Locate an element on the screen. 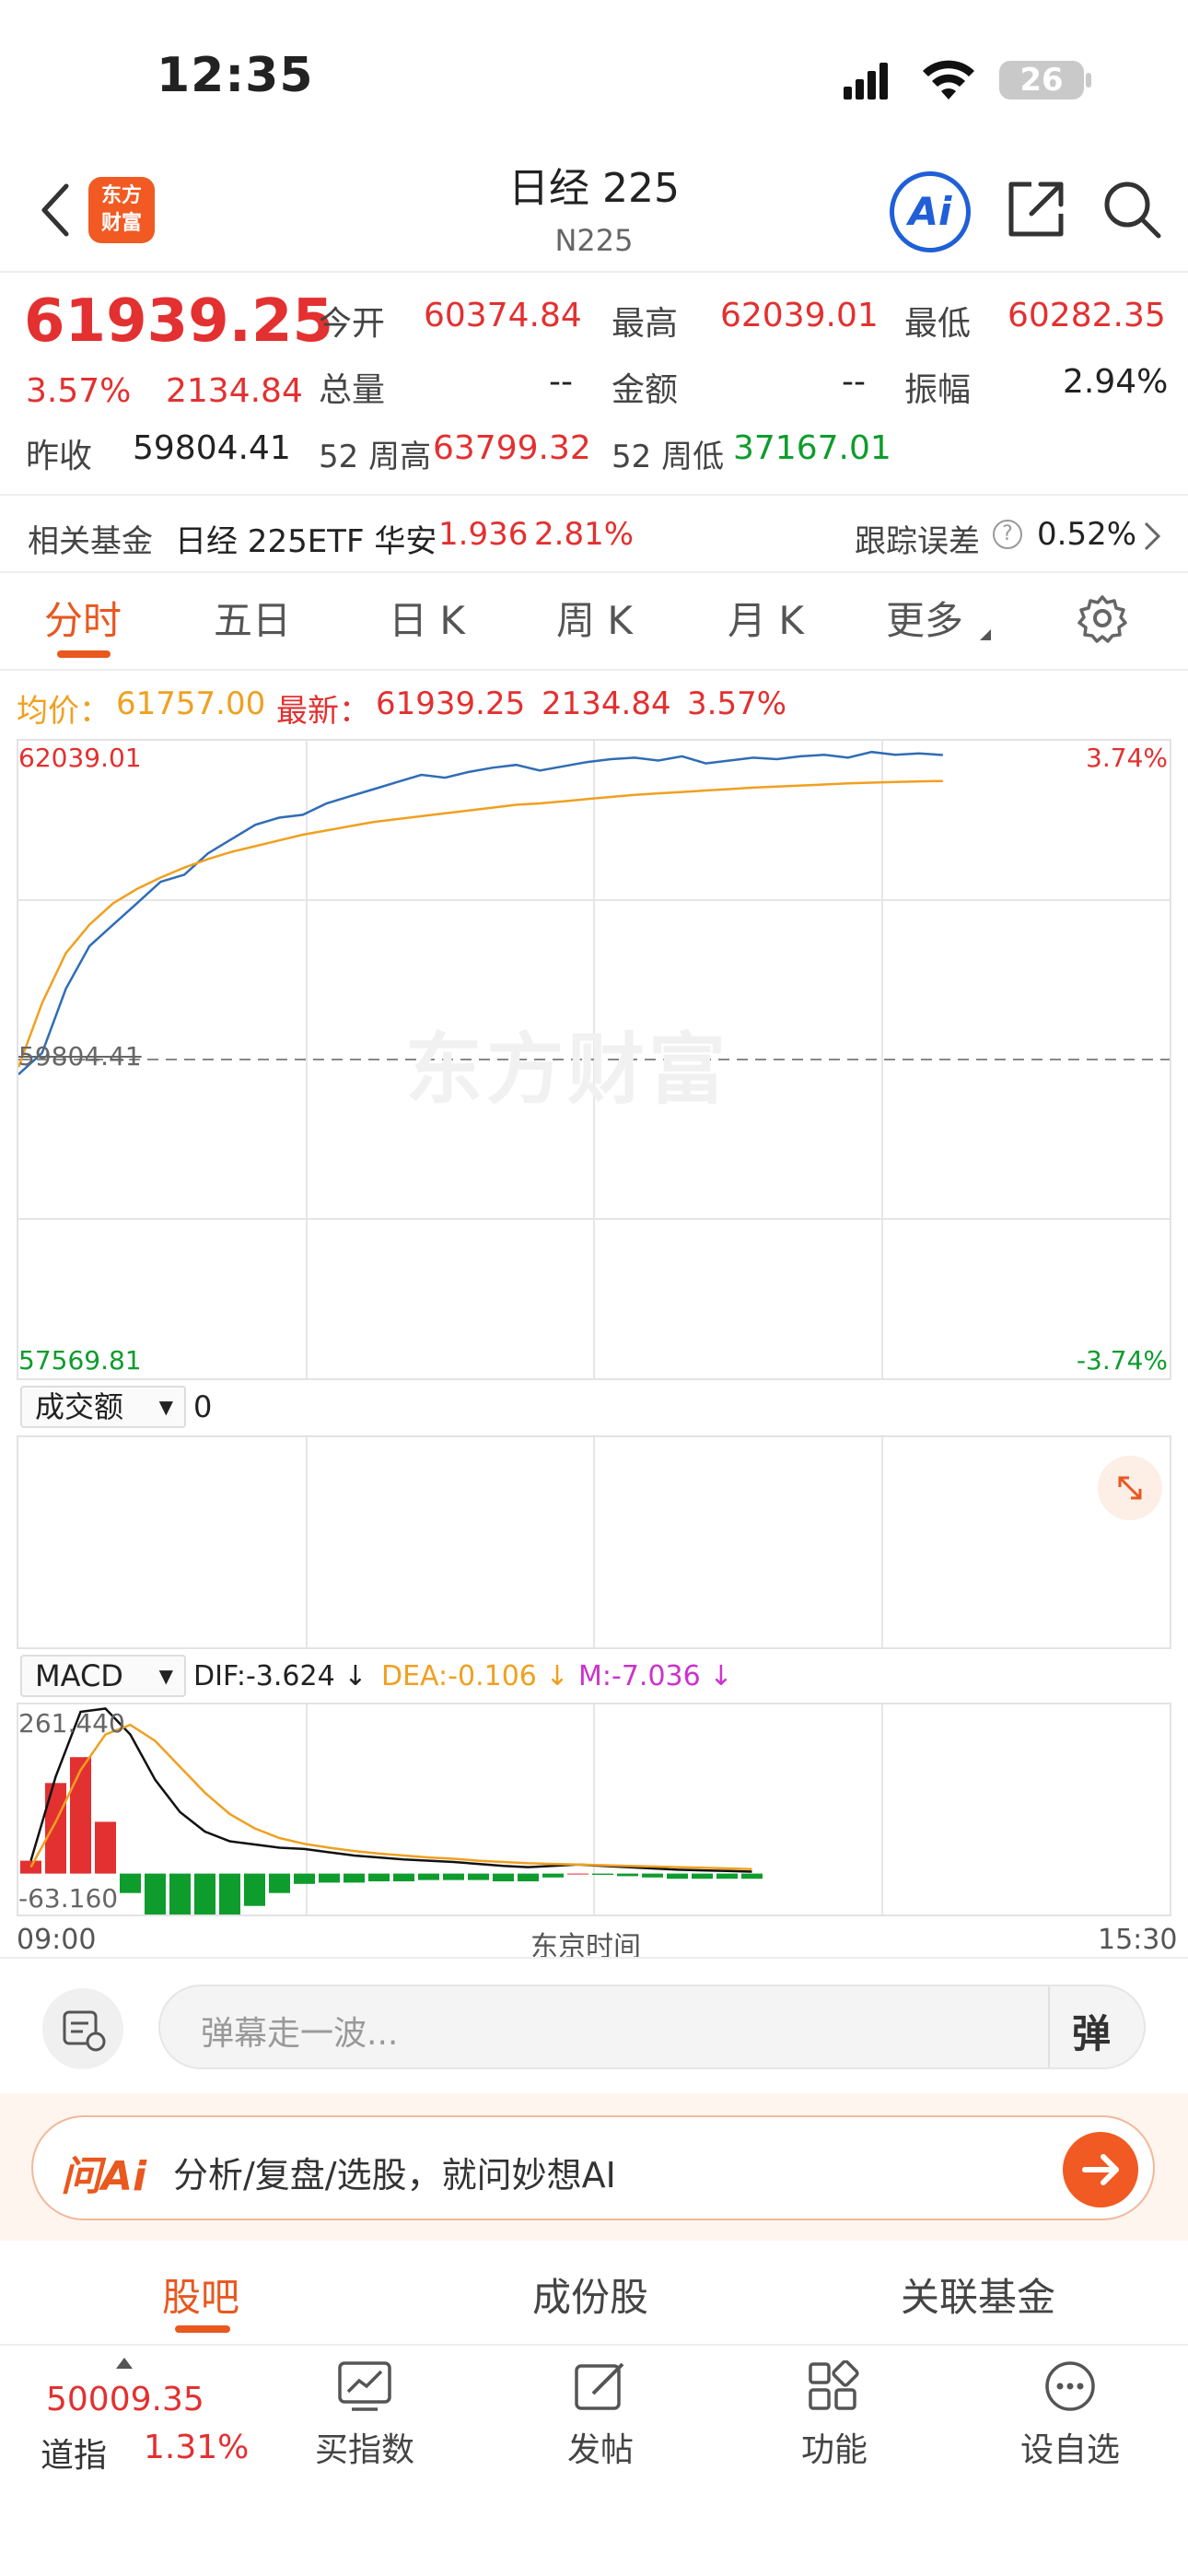 The height and width of the screenshot is (2576, 1188). current-price: 61939.25 is located at coordinates (179, 321).